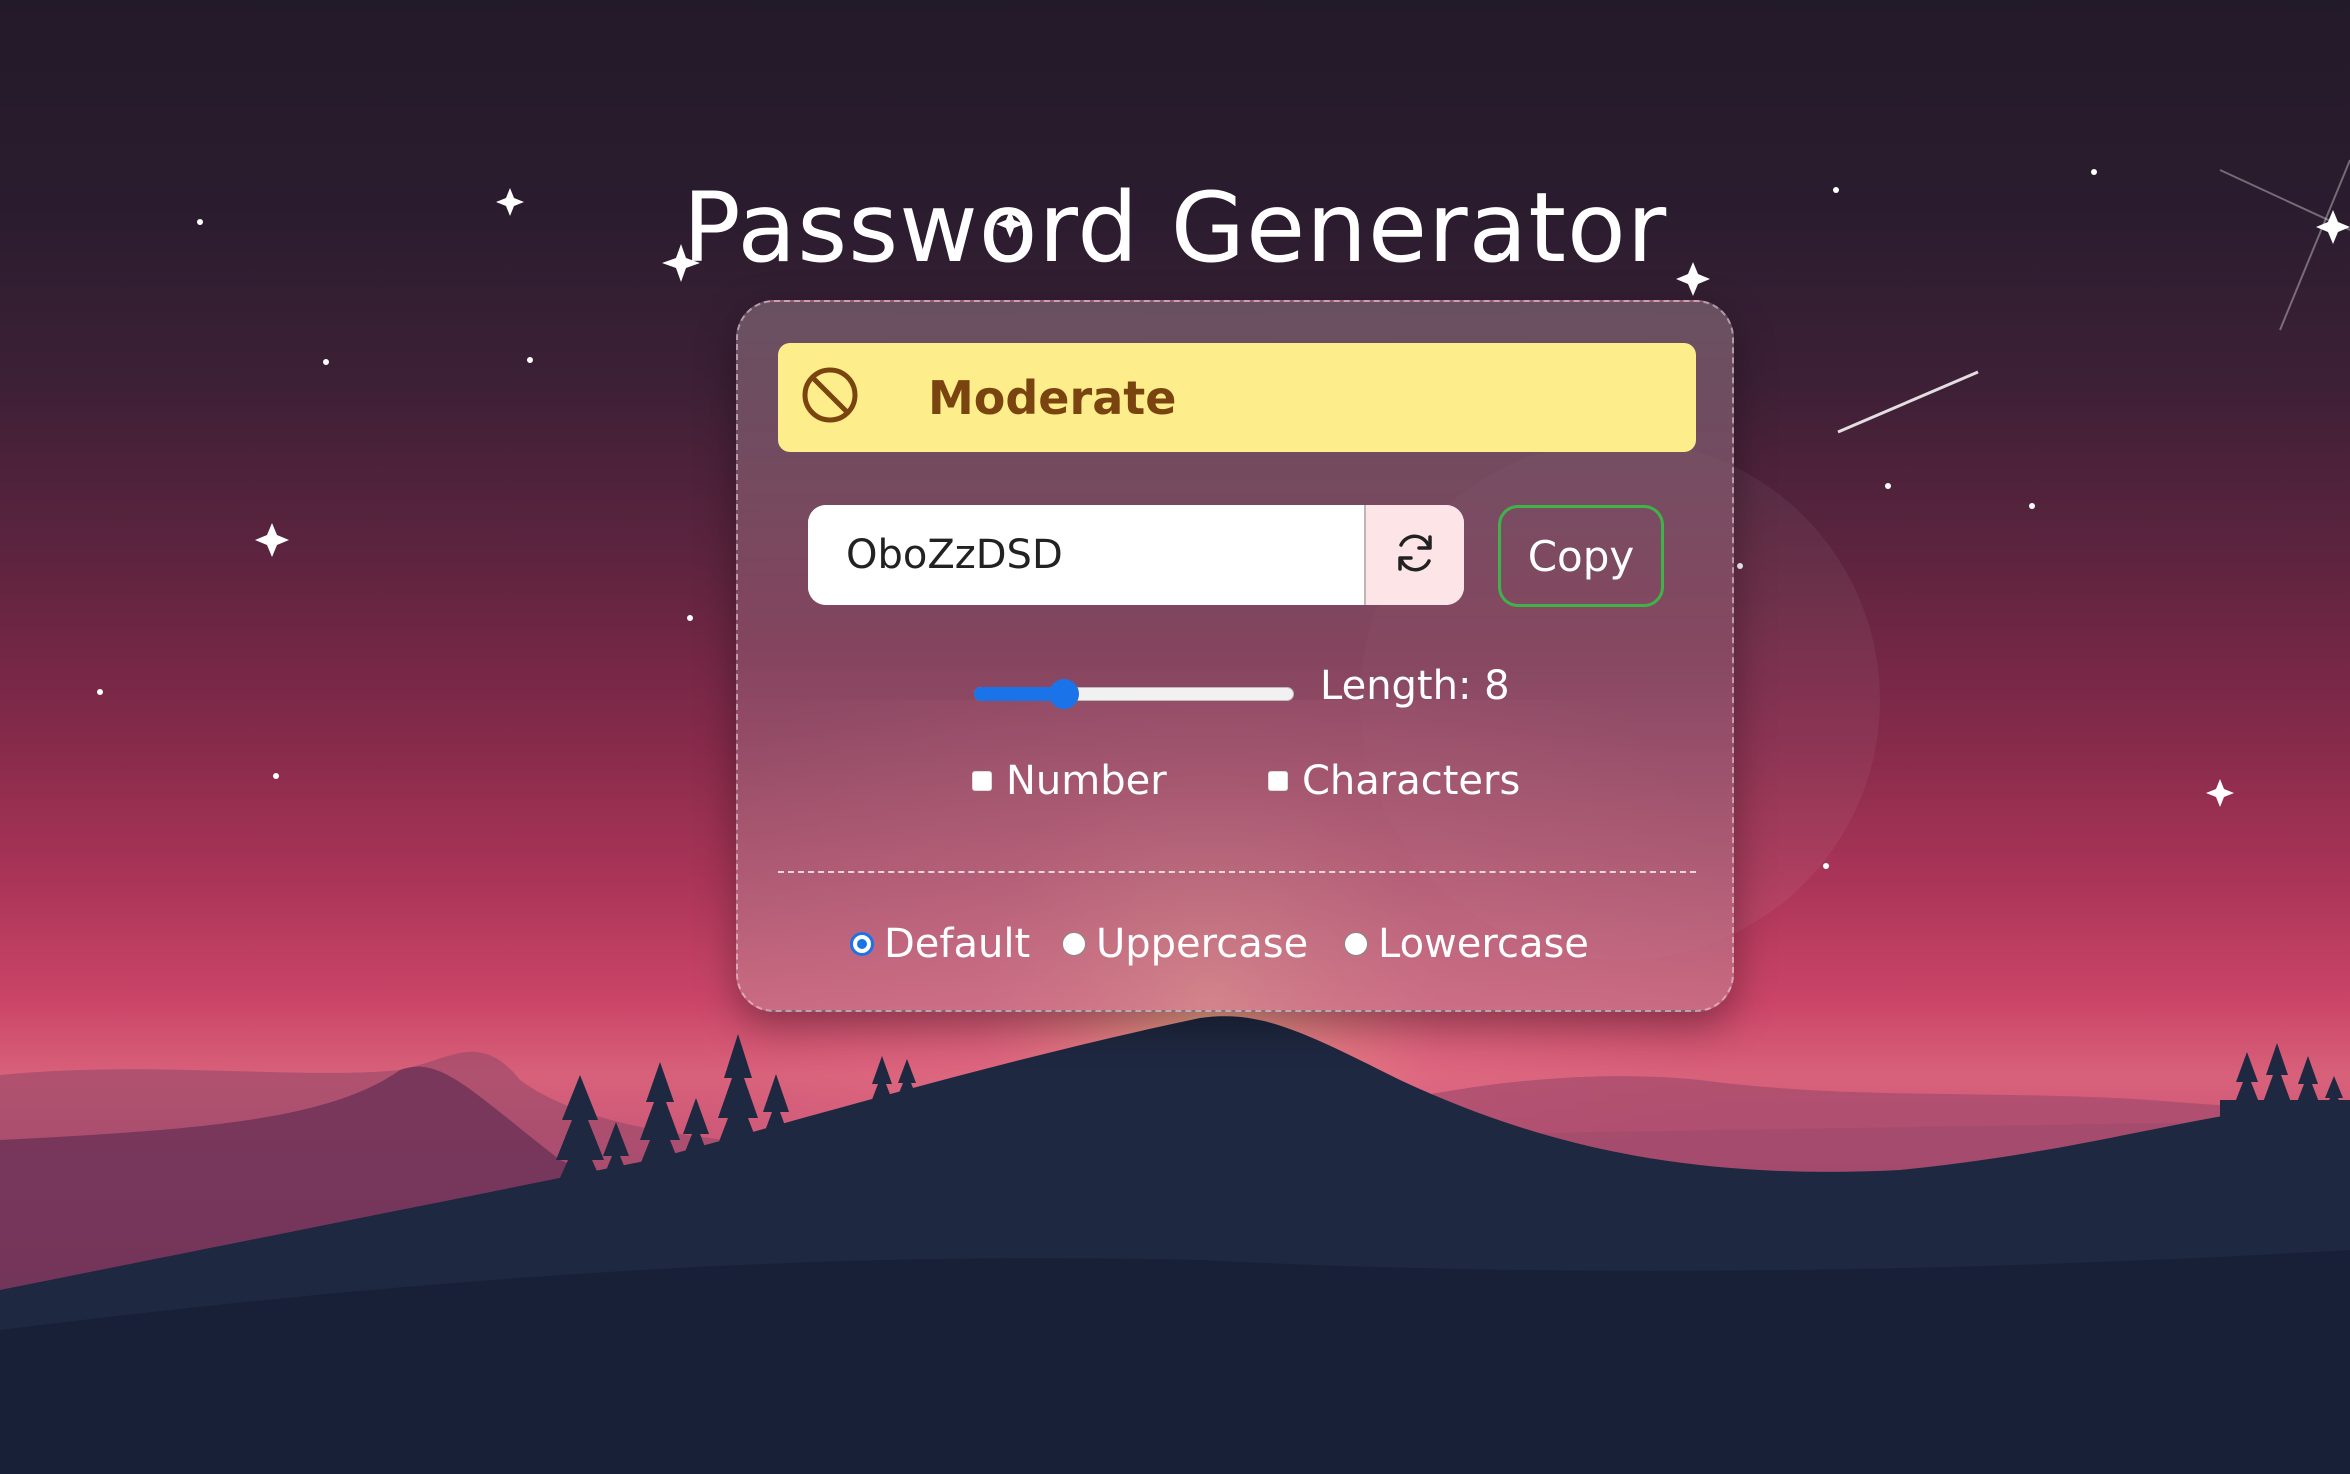 The height and width of the screenshot is (1474, 2350). I want to click on strength-label: Moderate, so click(1052, 398).